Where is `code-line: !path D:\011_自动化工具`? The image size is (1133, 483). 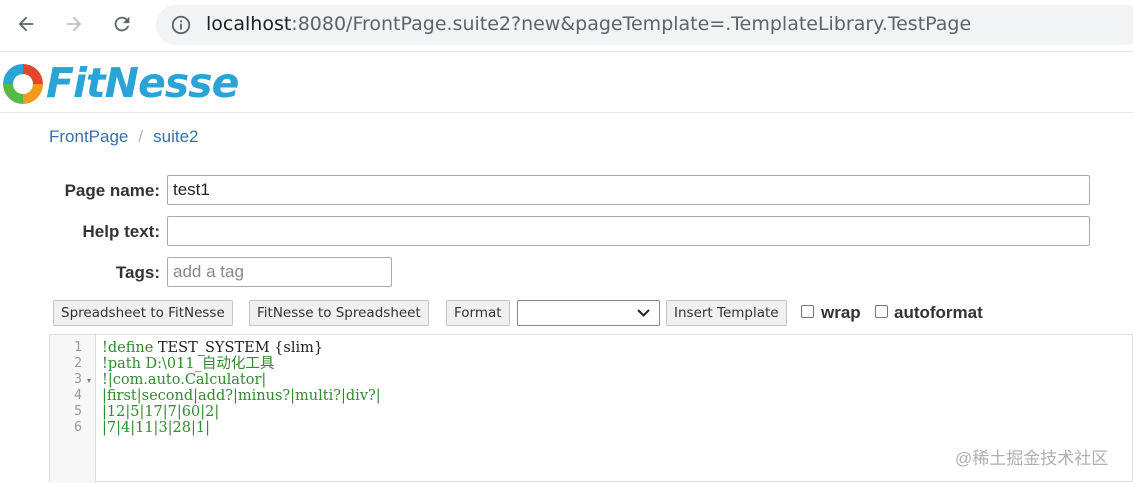
code-line: !path D:\011_自动化工具 is located at coordinates (188, 364).